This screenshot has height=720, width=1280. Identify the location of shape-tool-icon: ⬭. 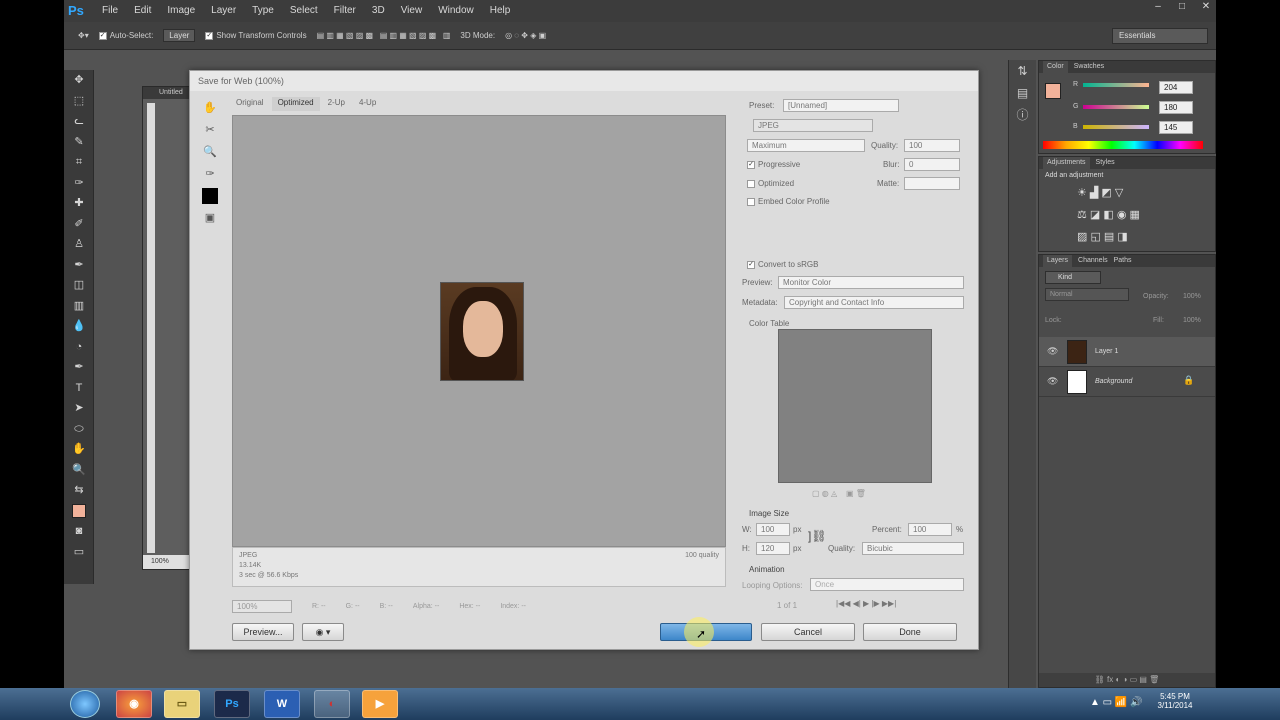
(79, 429).